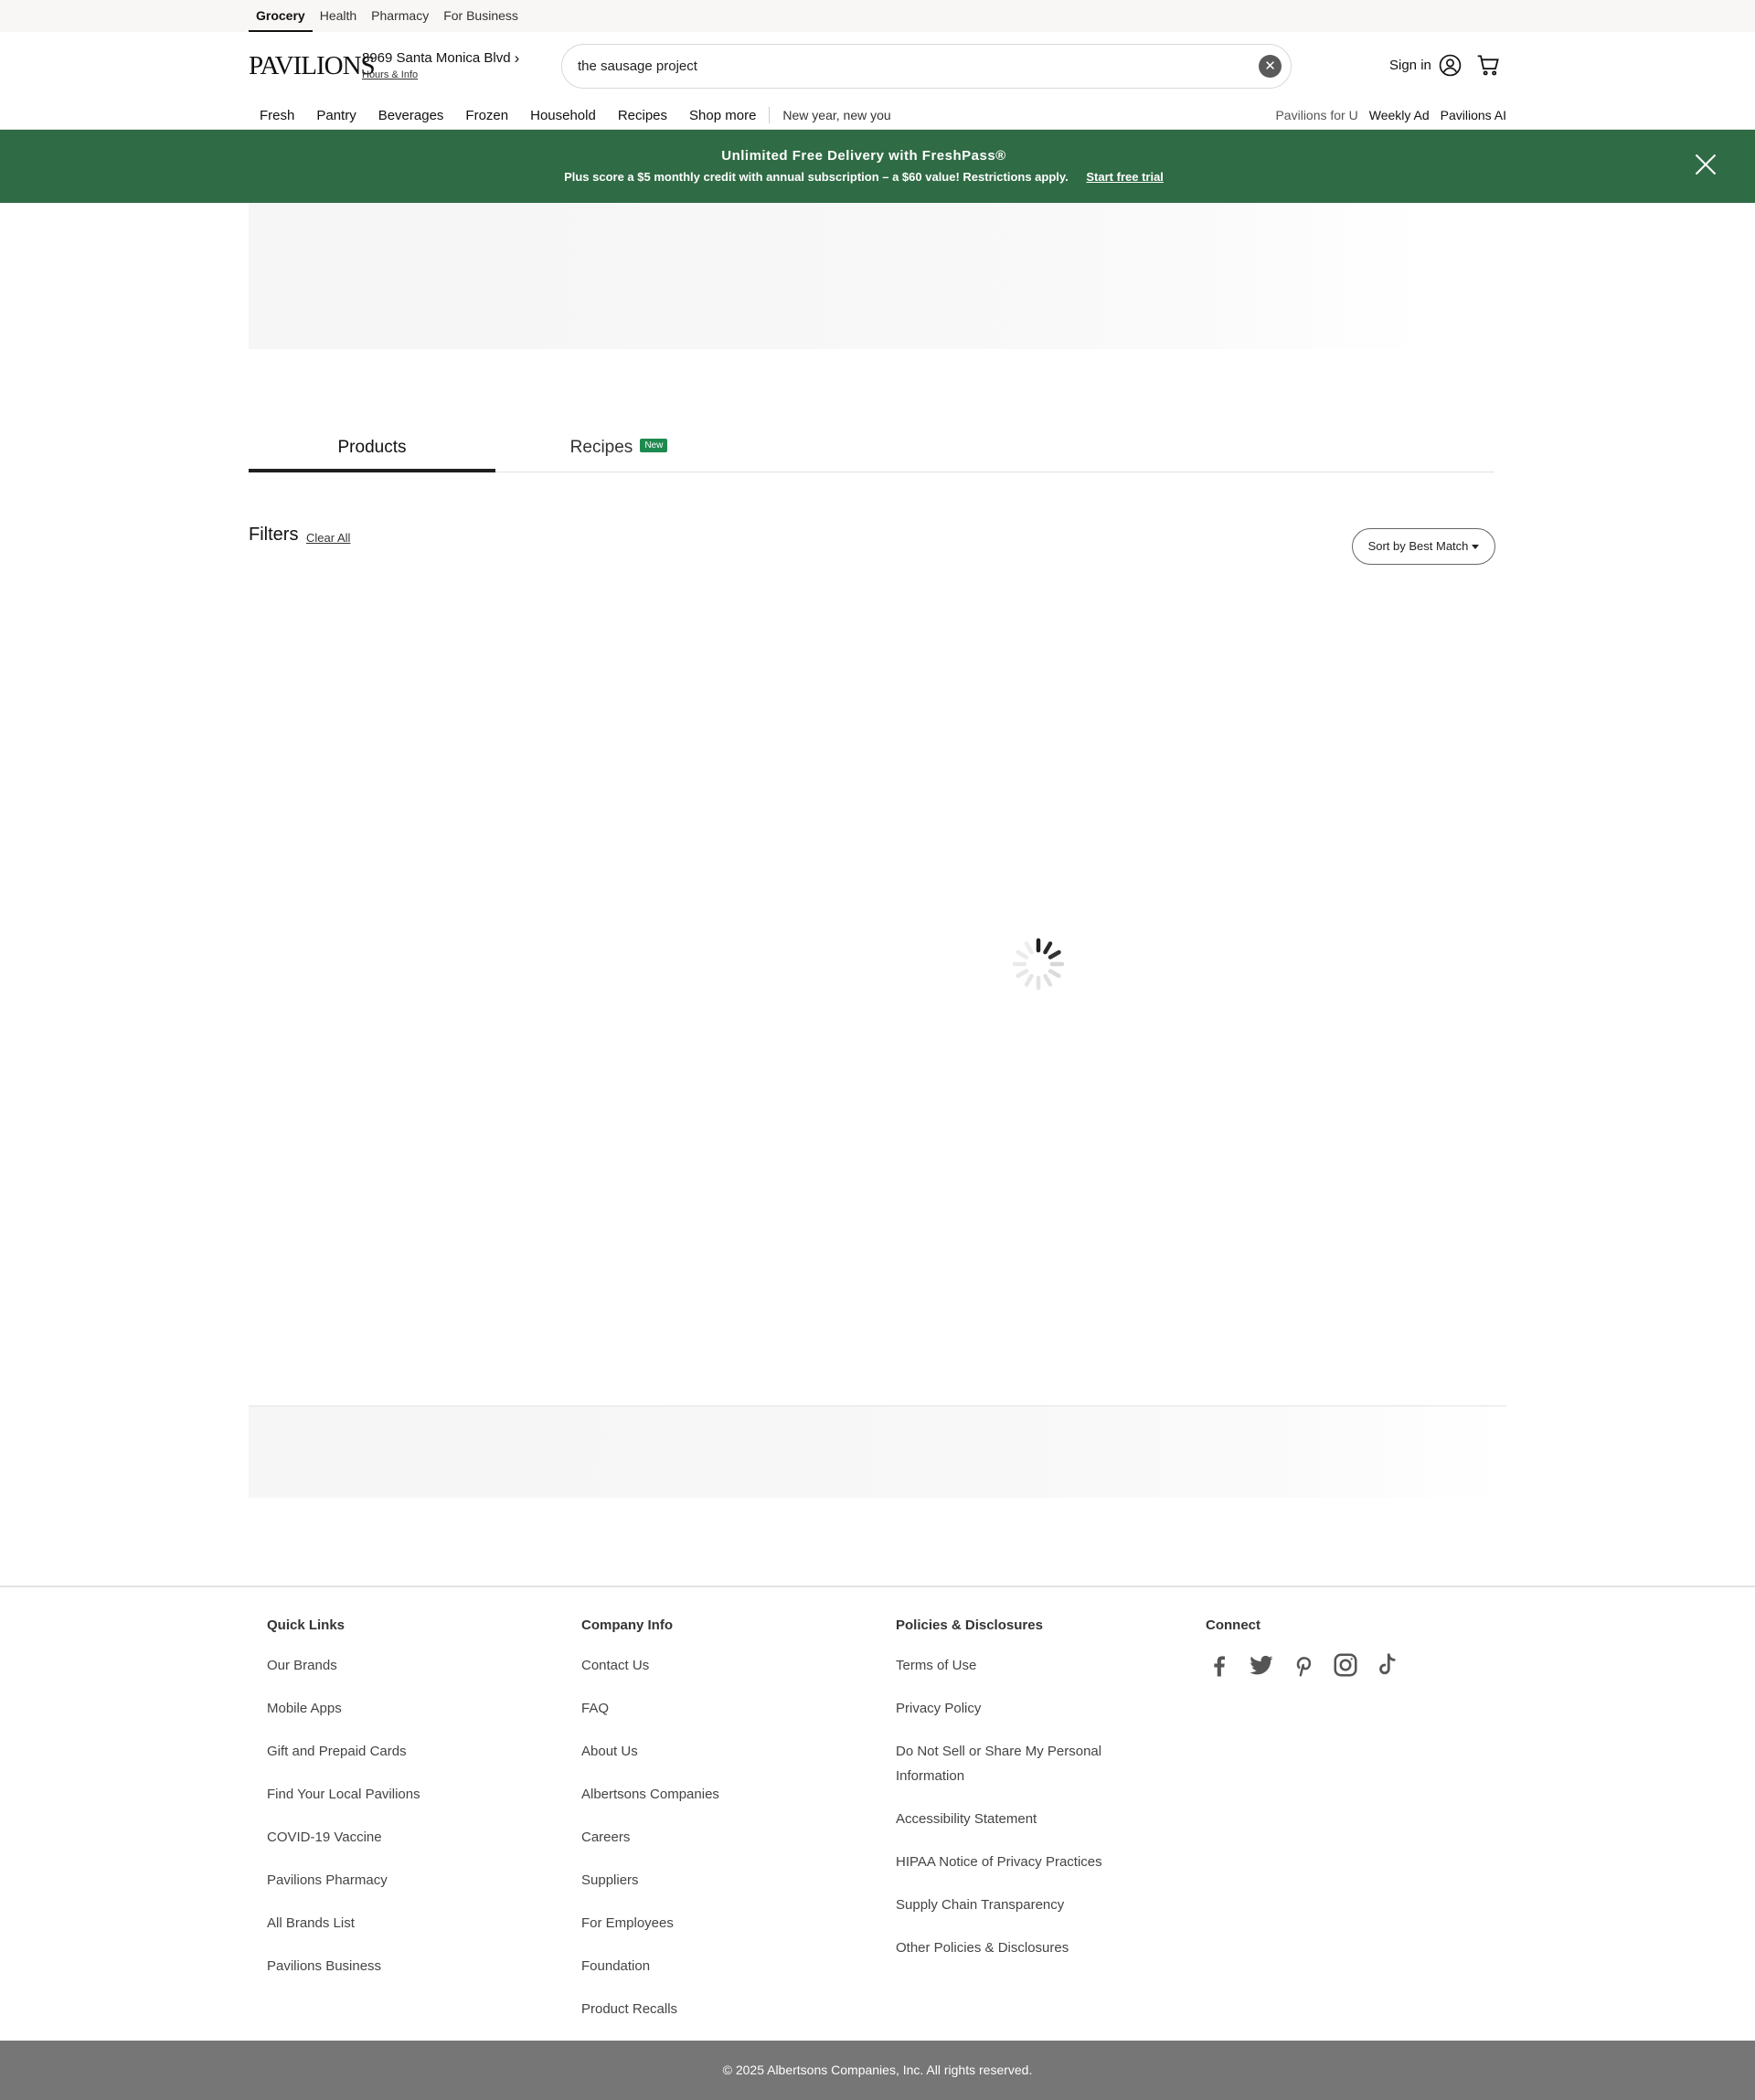 The image size is (1755, 2100). Describe the element at coordinates (1489, 65) in the screenshot. I see `cart-icon` at that location.